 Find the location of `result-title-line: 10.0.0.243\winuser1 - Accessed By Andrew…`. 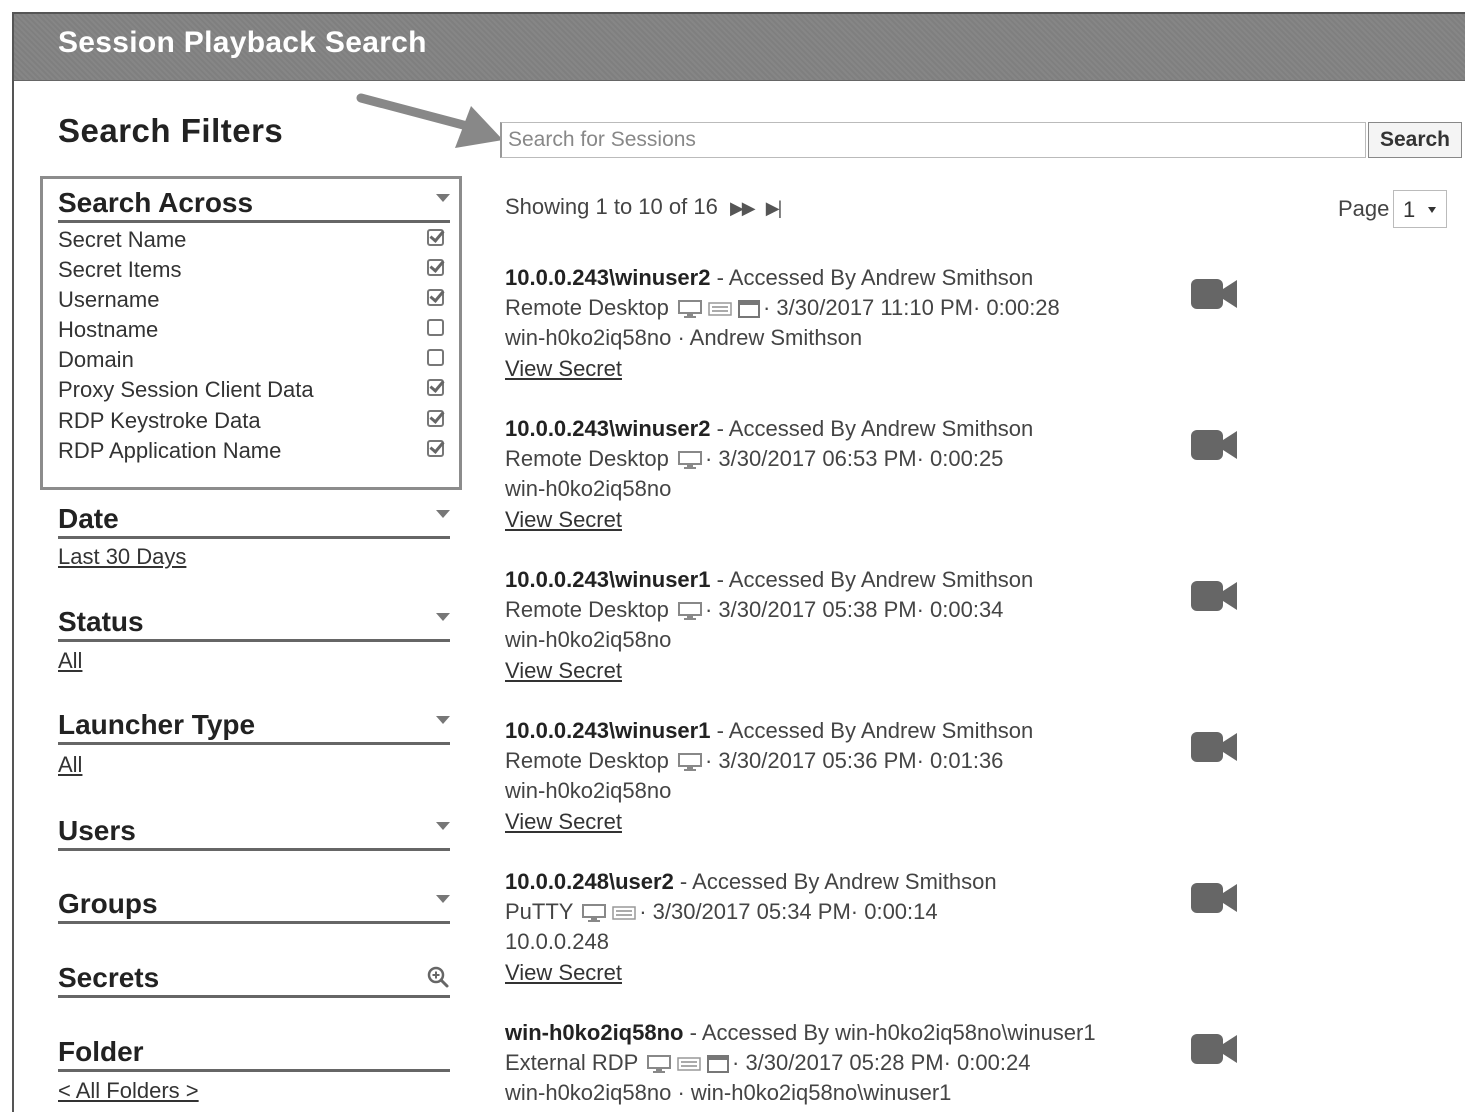

result-title-line: 10.0.0.243\winuser1 - Accessed By Andrew… is located at coordinates (855, 731).